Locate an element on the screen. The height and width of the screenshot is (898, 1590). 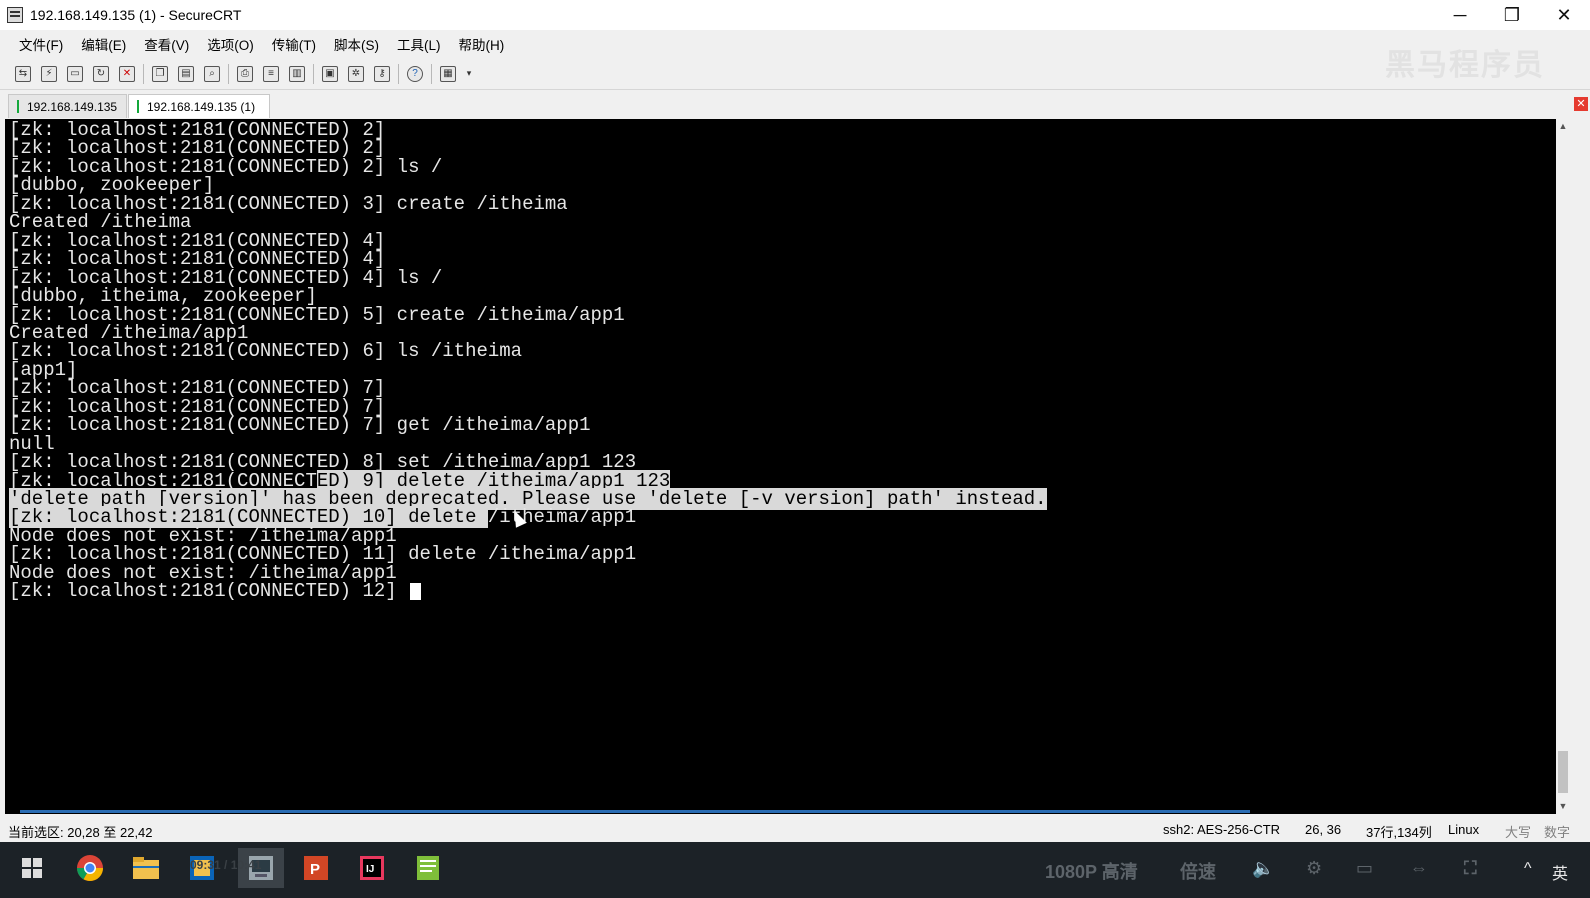
paste-icon: ▤ is located at coordinates (186, 74).